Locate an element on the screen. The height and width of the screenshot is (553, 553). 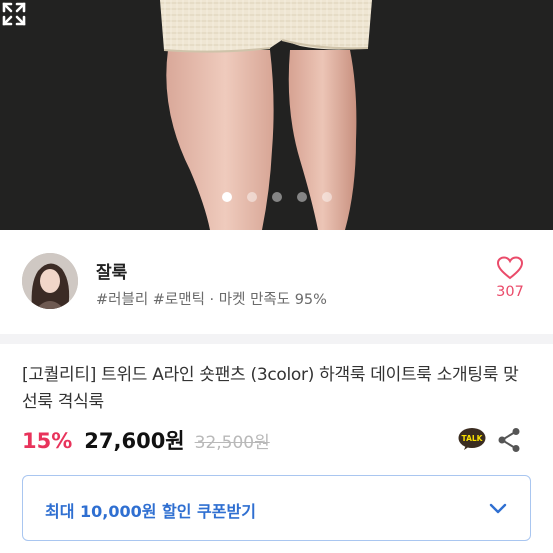
expand-icon is located at coordinates (14, 14).